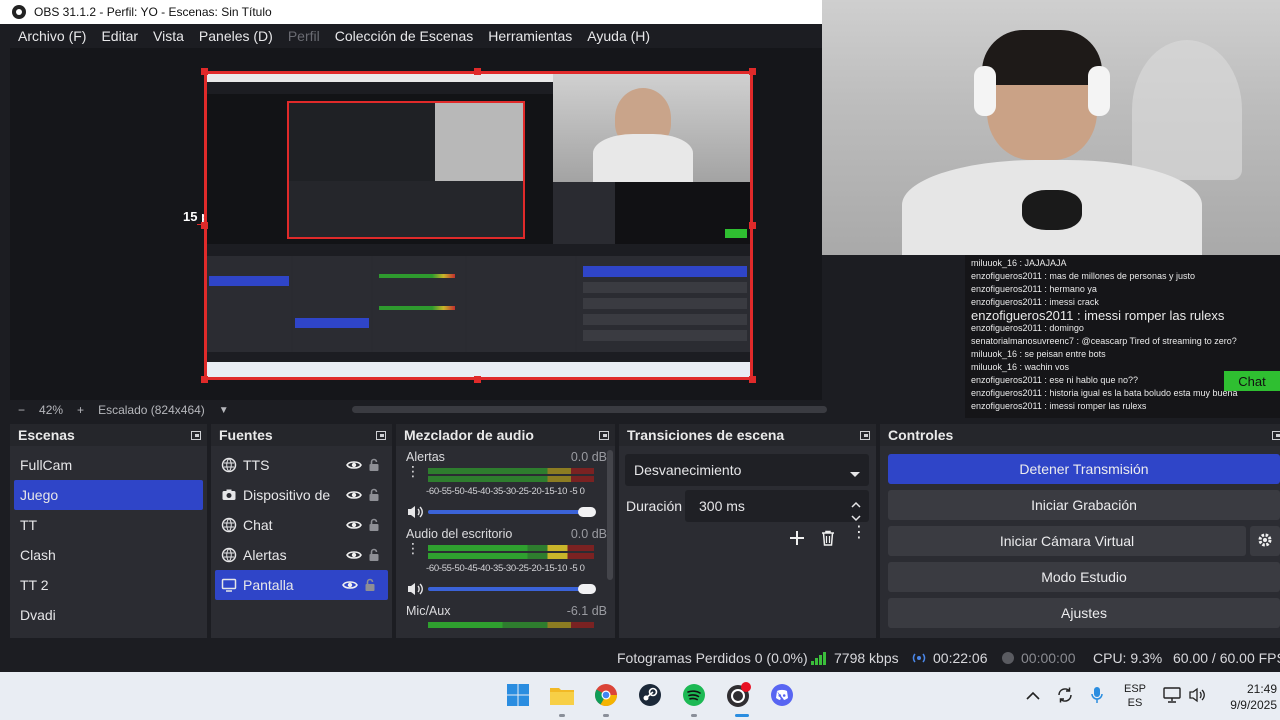 This screenshot has height=720, width=1280. Describe the element at coordinates (738, 695) in the screenshot. I see `obs-icon` at that location.